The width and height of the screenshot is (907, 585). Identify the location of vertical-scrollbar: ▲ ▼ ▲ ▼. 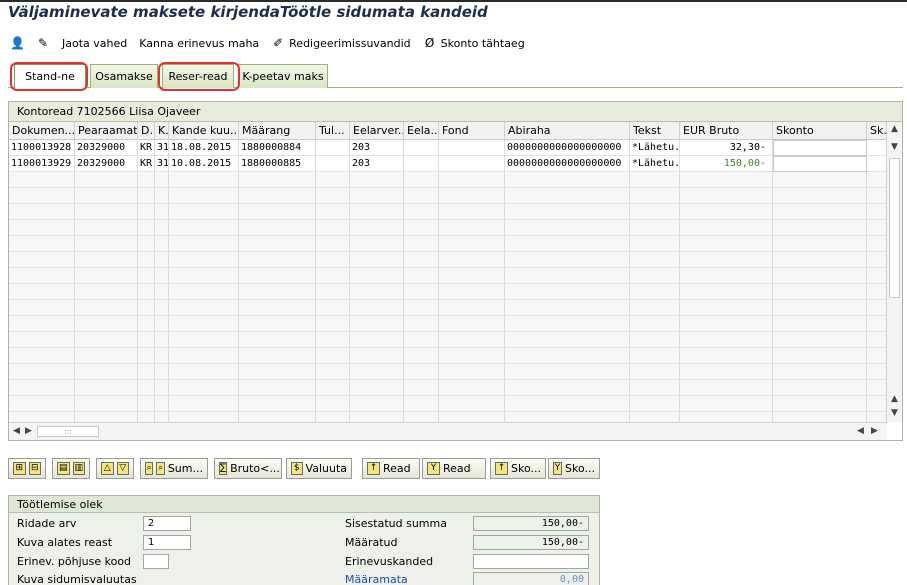
(894, 272).